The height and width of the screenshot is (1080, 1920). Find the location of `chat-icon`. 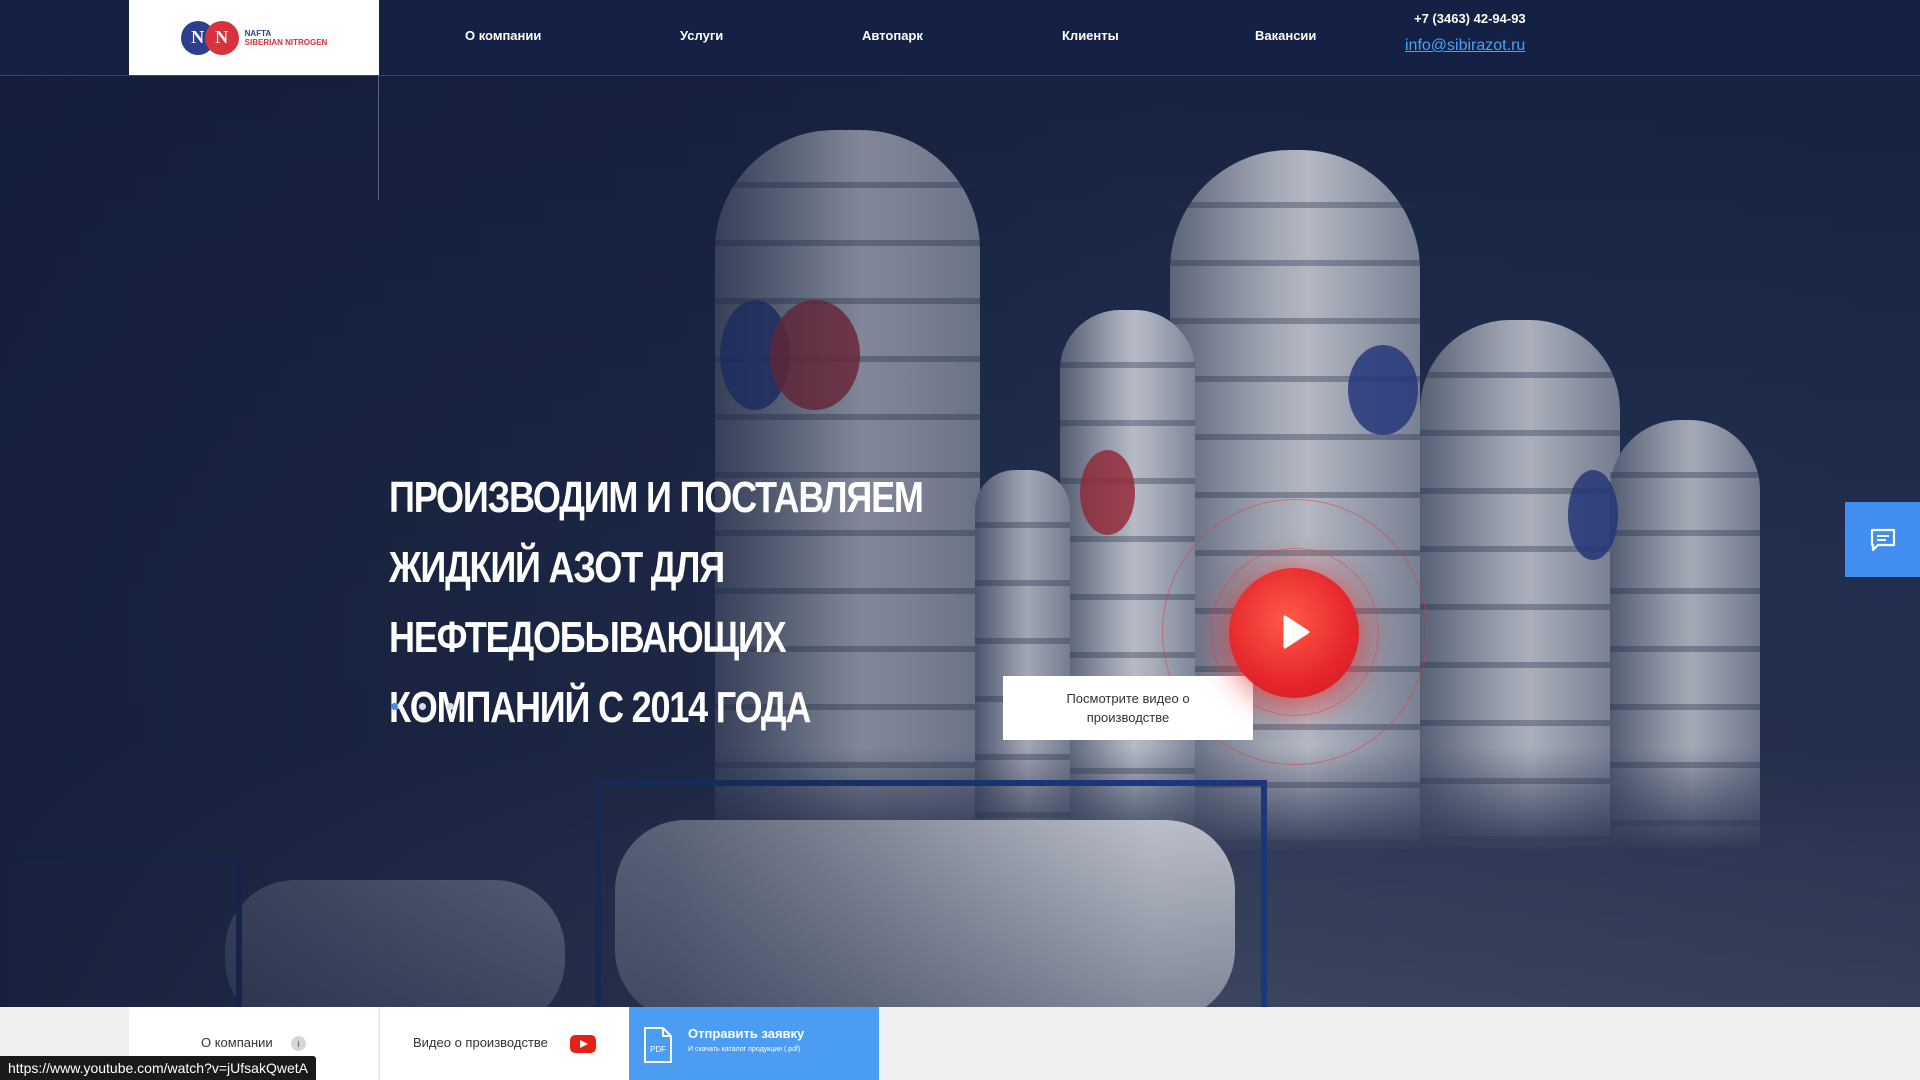

chat-icon is located at coordinates (1882, 539).